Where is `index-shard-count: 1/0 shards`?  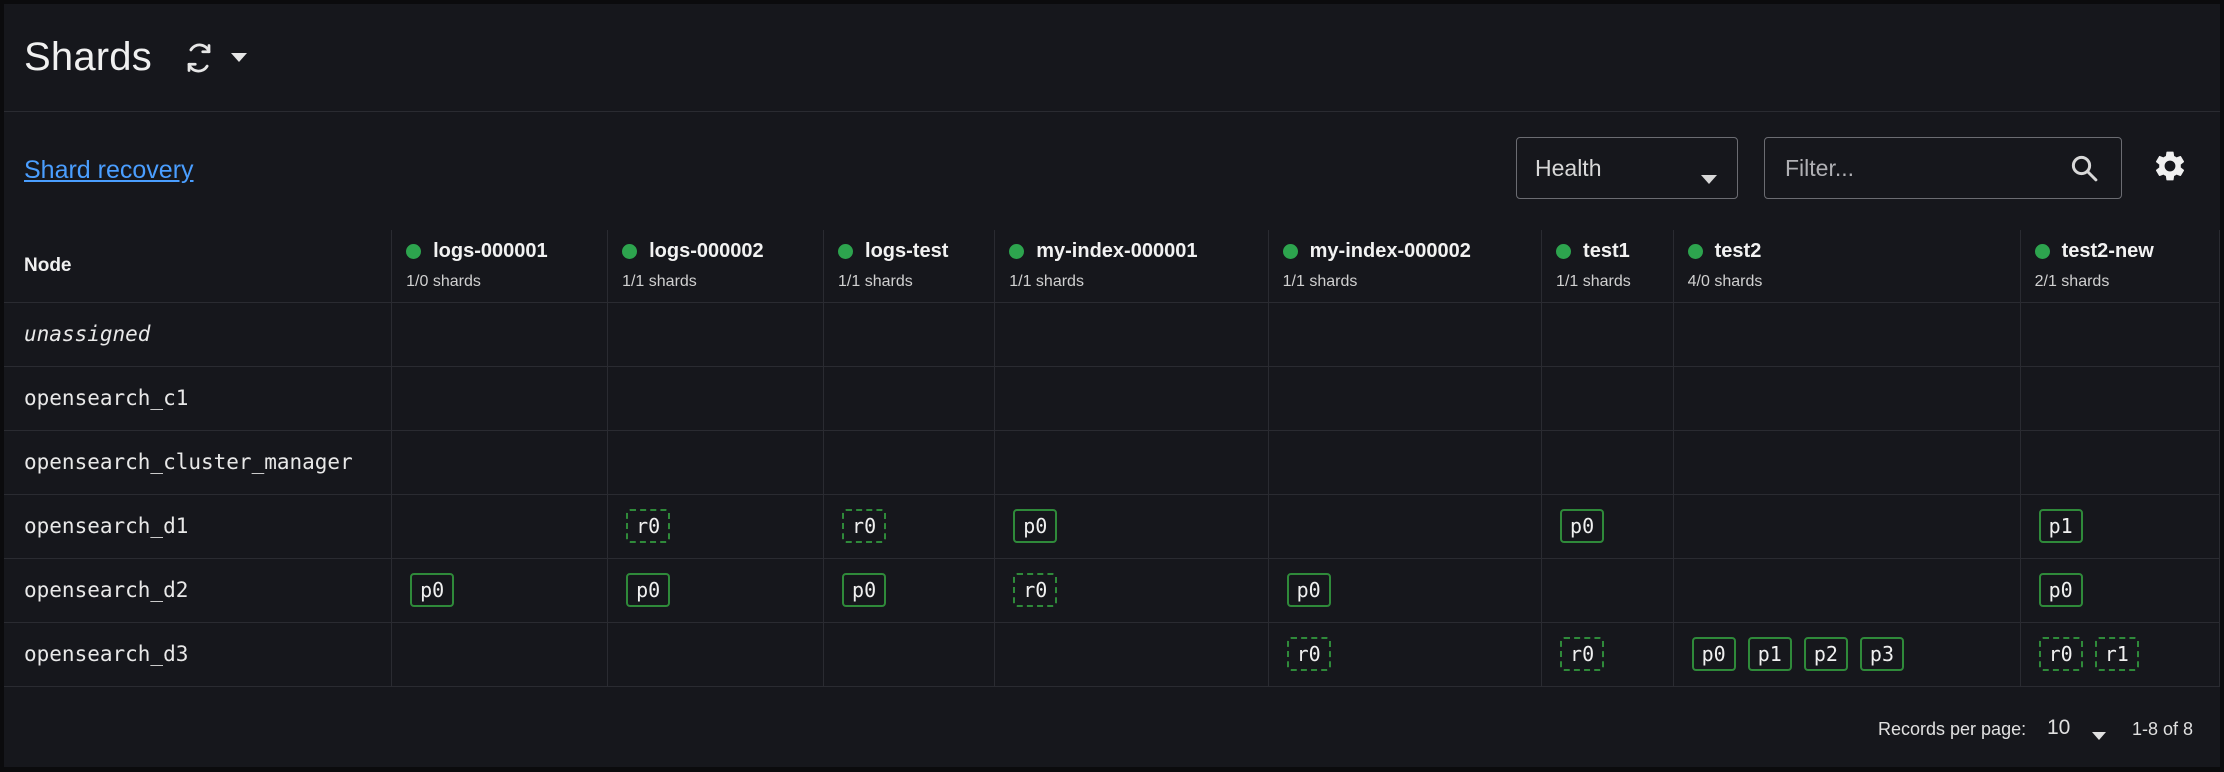 index-shard-count: 1/0 shards is located at coordinates (443, 282).